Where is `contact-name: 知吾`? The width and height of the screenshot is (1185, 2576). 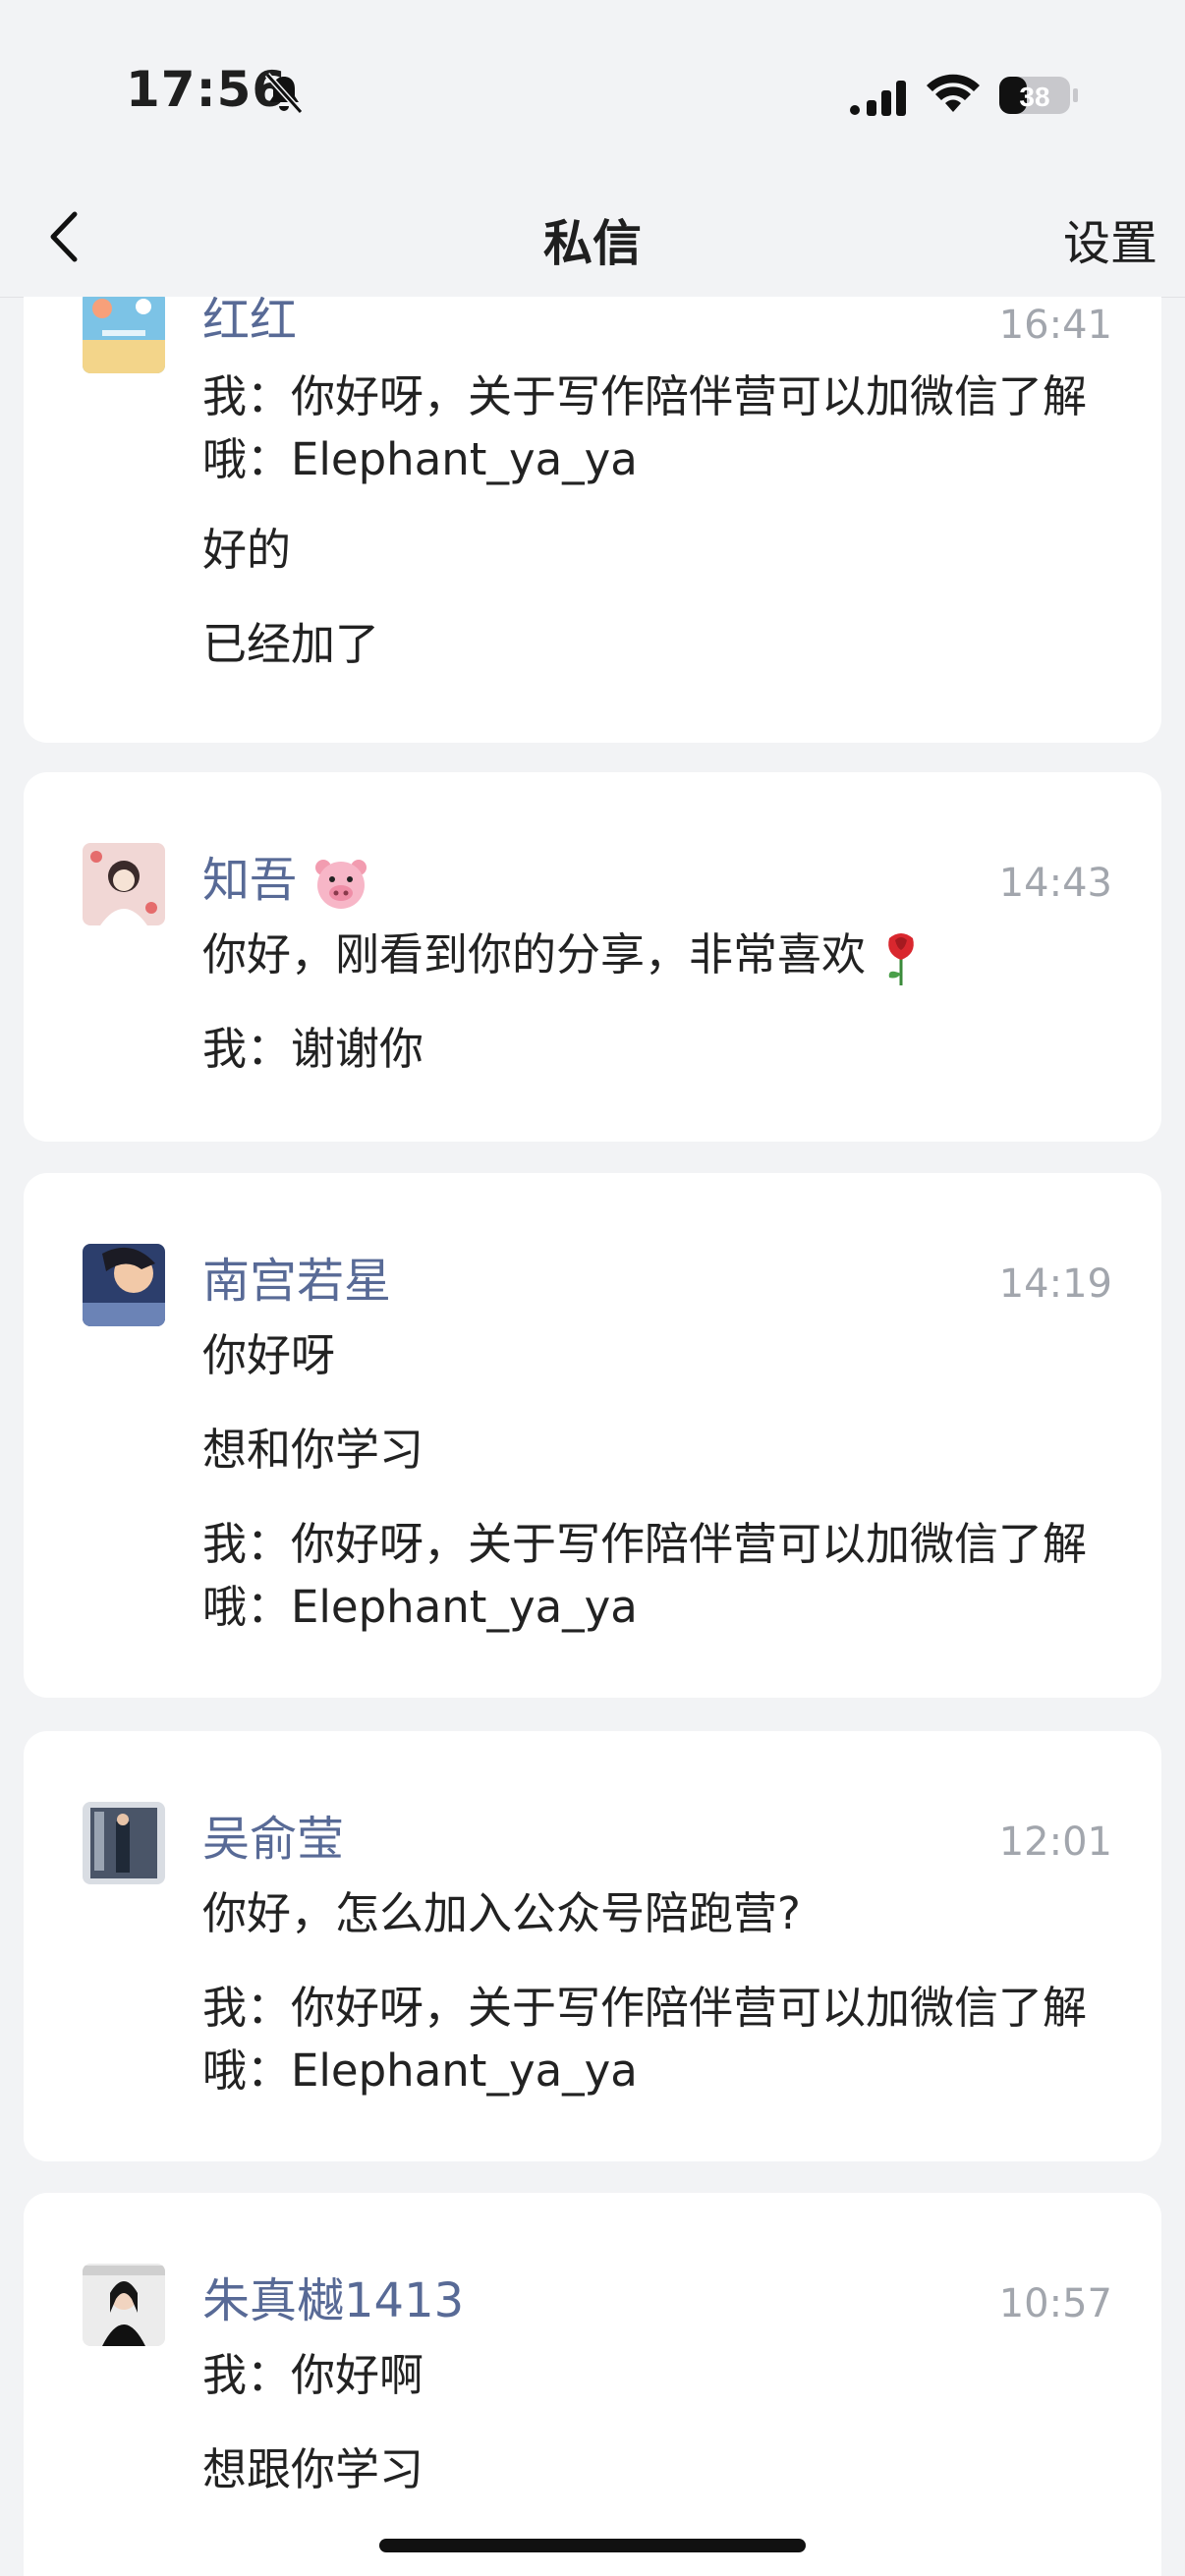 contact-name: 知吾 is located at coordinates (286, 877).